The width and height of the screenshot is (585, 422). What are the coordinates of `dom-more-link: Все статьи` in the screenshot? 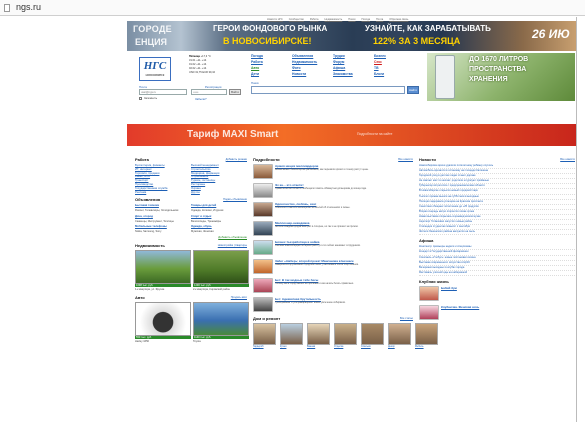 It's located at (406, 318).